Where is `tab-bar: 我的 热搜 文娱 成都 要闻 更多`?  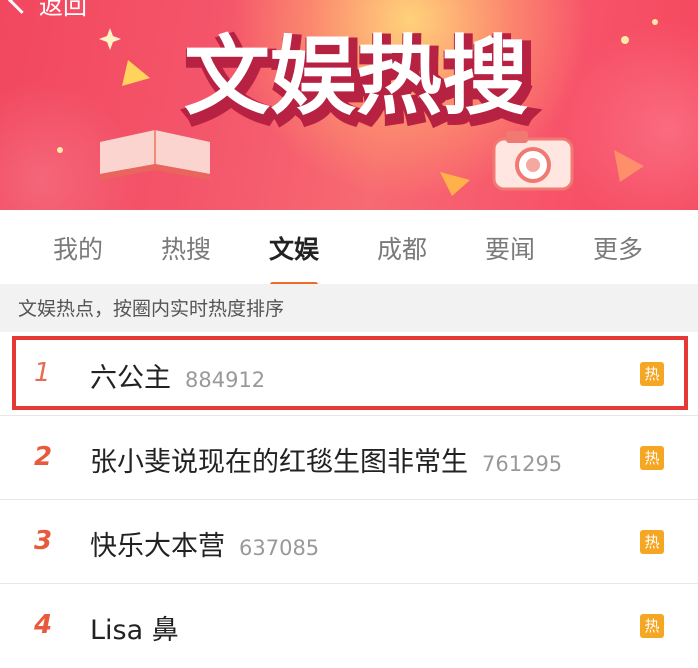 tab-bar: 我的 热搜 文娱 成都 要闻 更多 is located at coordinates (349, 248).